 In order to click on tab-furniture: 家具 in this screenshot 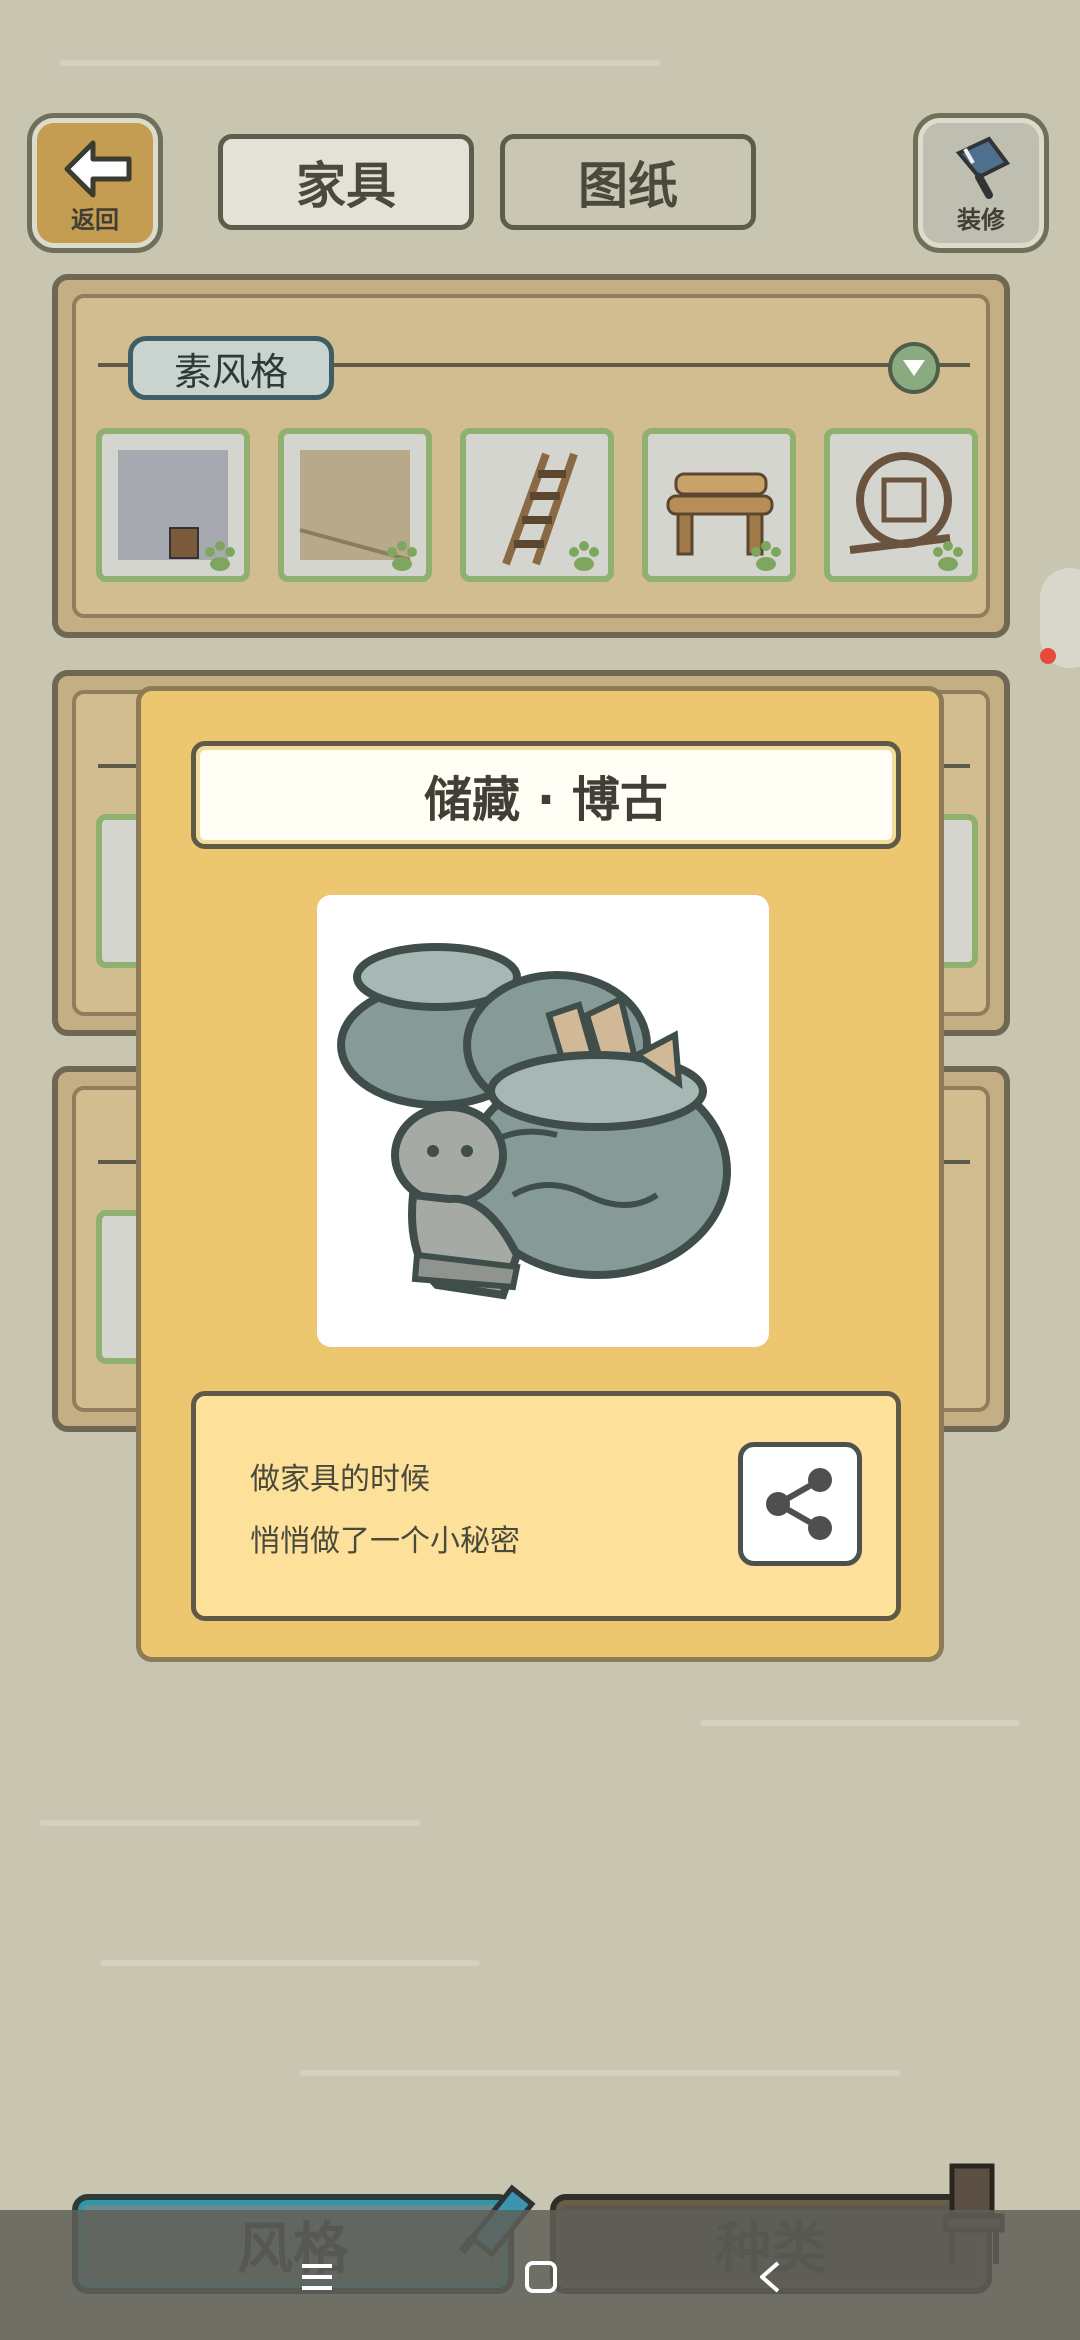, I will do `click(346, 182)`.